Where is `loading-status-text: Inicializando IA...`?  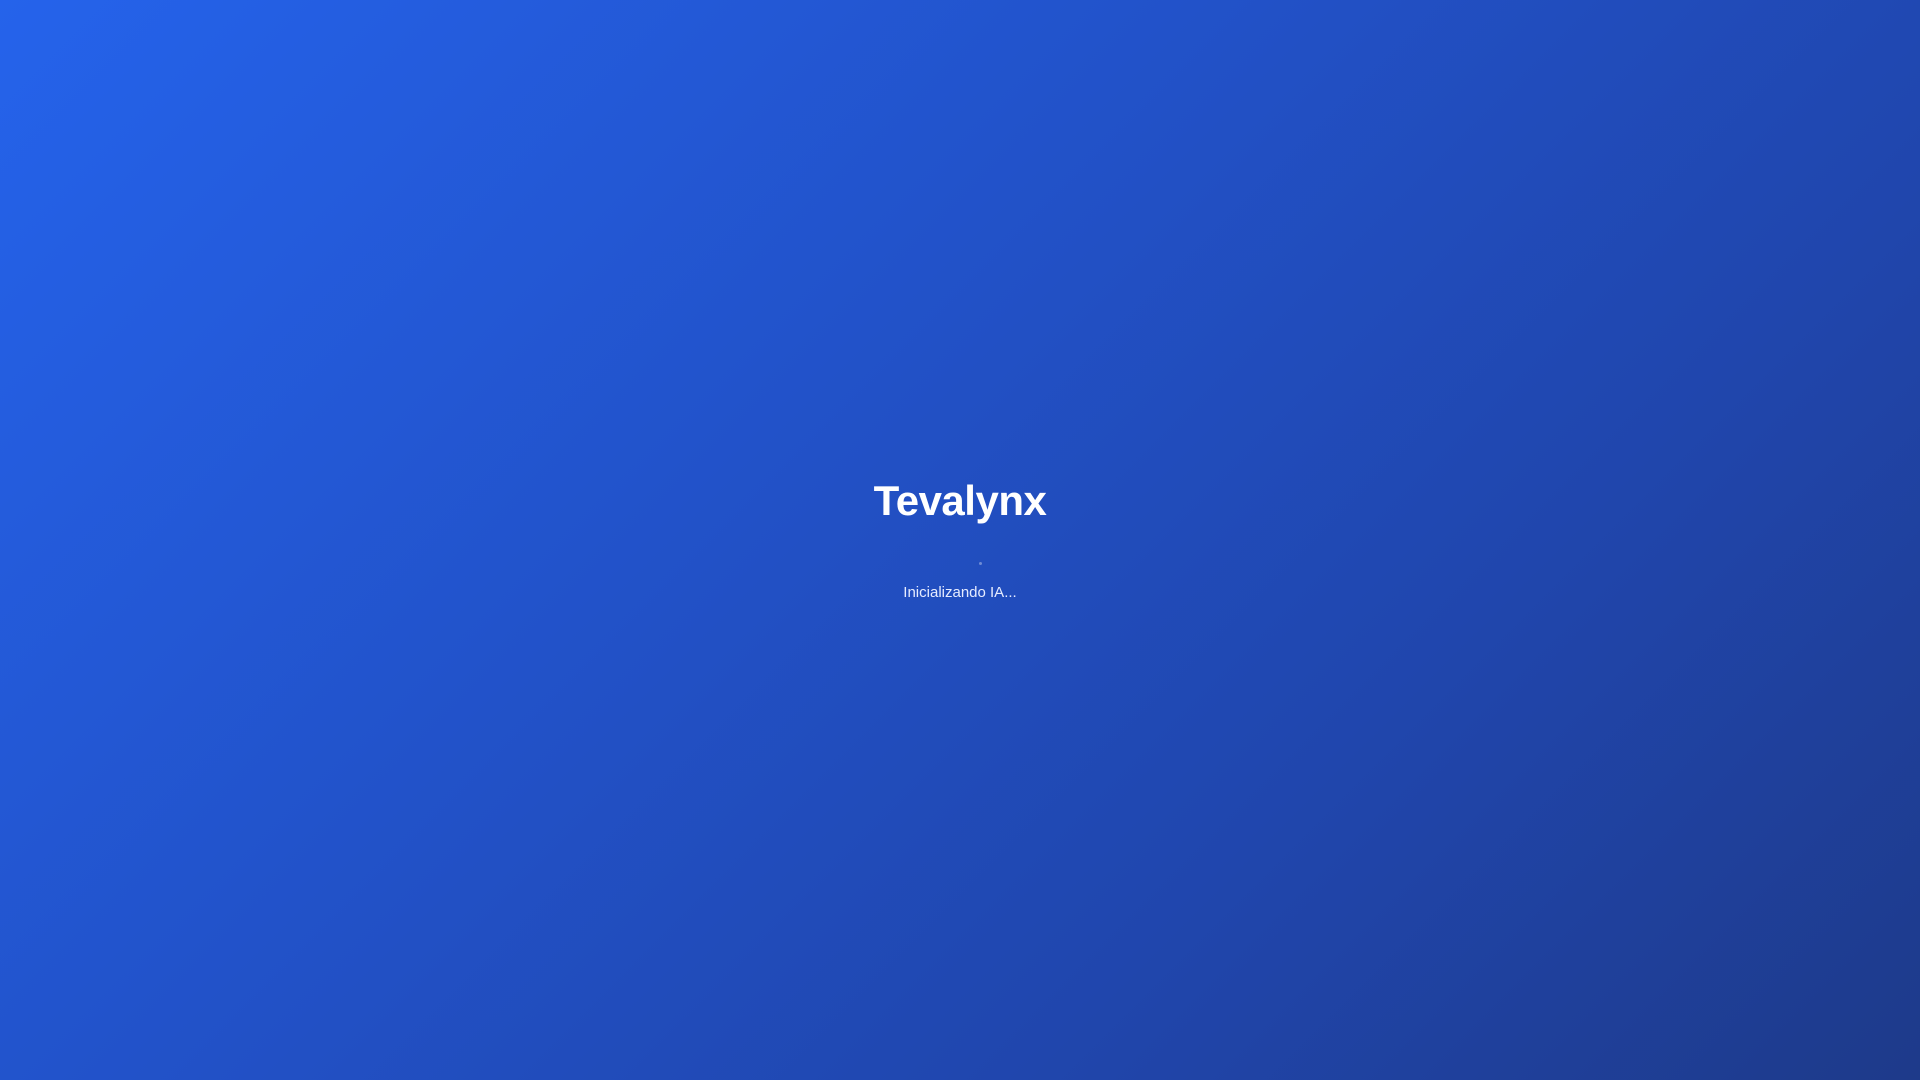 loading-status-text: Inicializando IA... is located at coordinates (960, 592).